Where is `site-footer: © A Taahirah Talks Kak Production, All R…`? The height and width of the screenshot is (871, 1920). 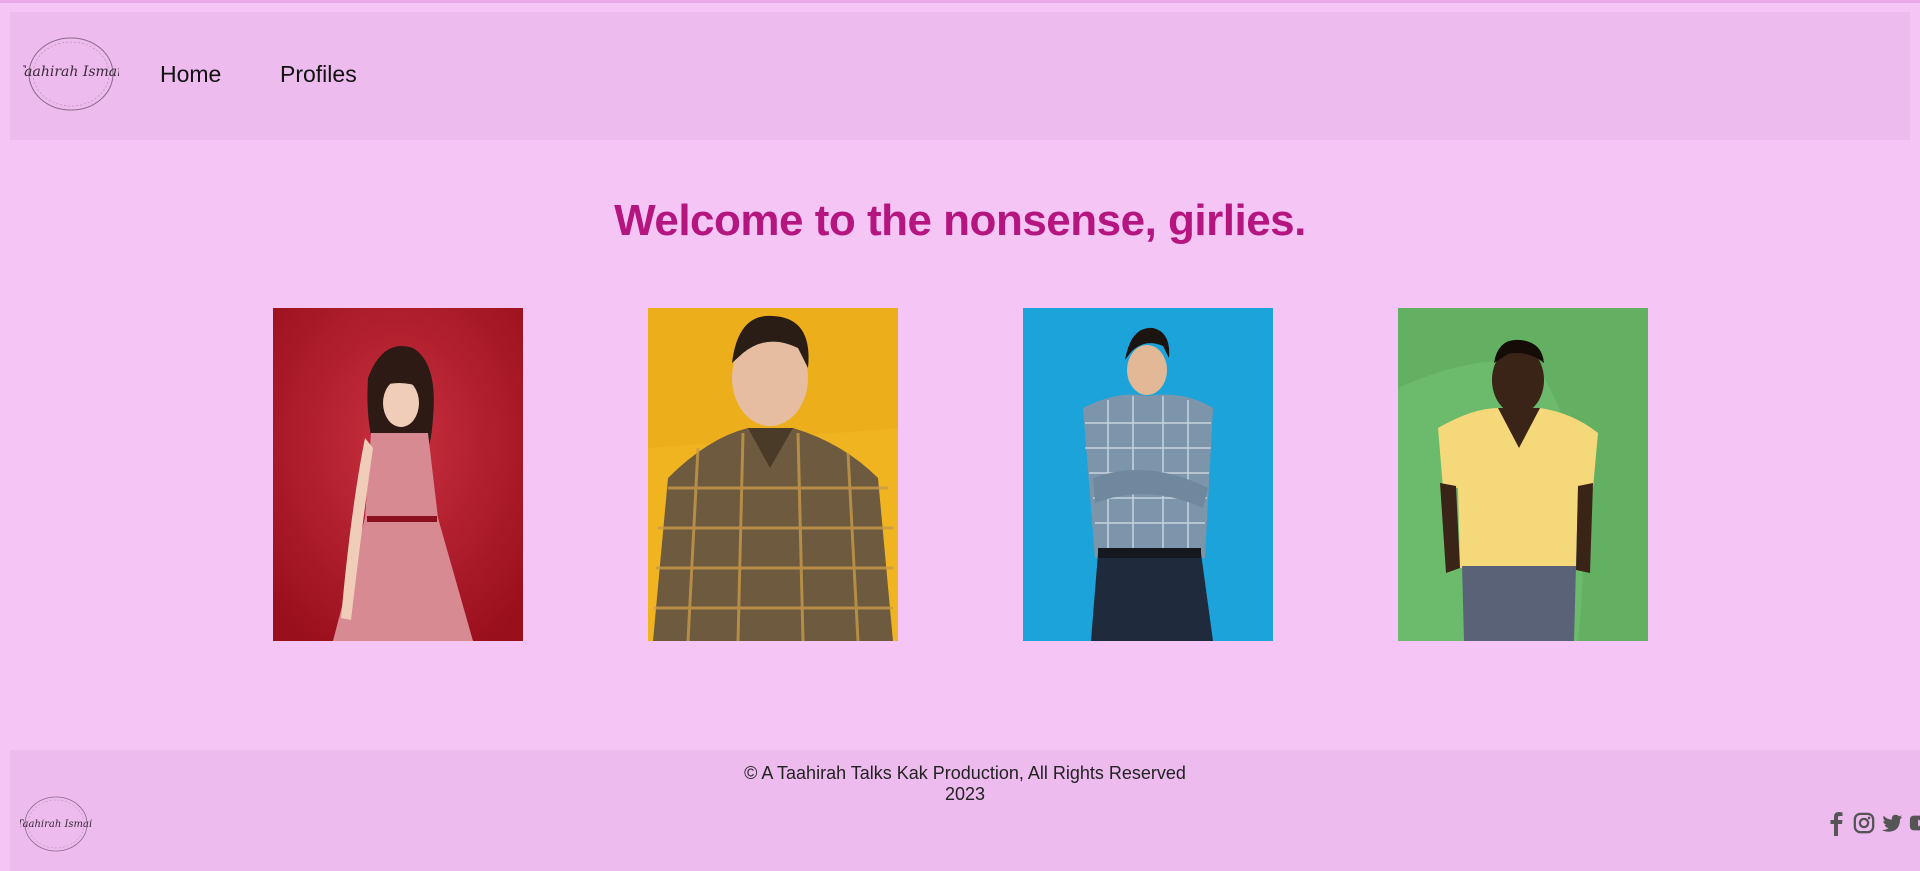 site-footer: © A Taahirah Talks Kak Production, All R… is located at coordinates (965, 810).